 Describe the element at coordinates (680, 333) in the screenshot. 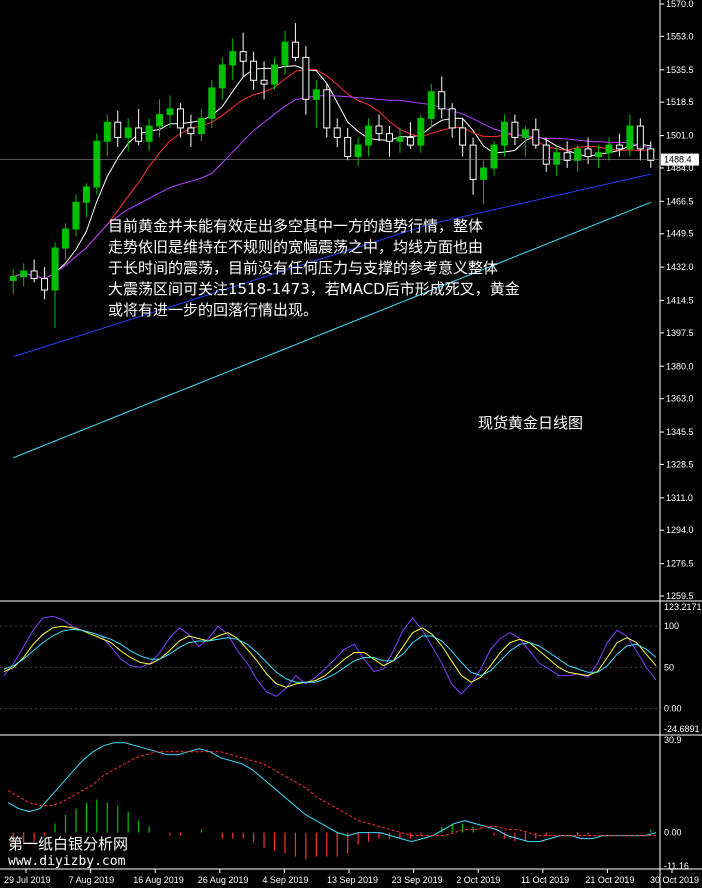

I see `price-tick-label: 1397.5` at that location.